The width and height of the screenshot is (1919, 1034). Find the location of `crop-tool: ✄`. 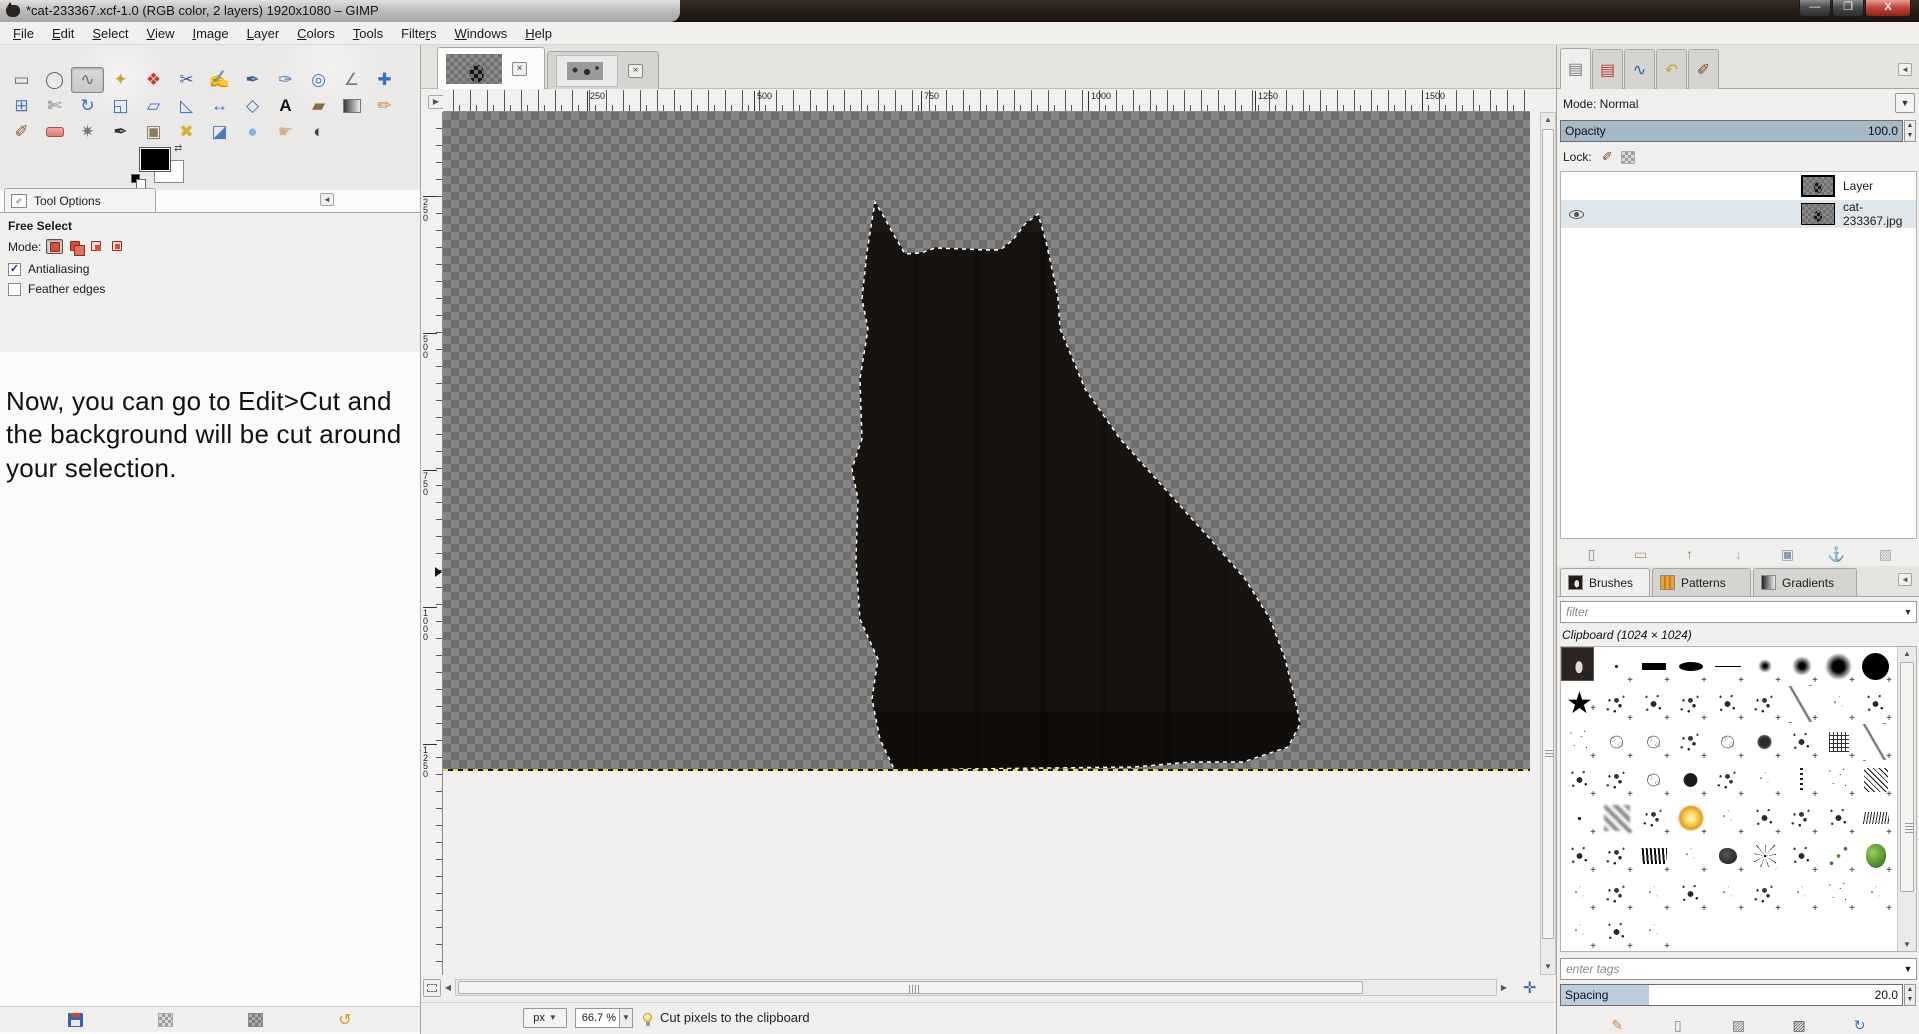

crop-tool: ✄ is located at coordinates (54, 106).